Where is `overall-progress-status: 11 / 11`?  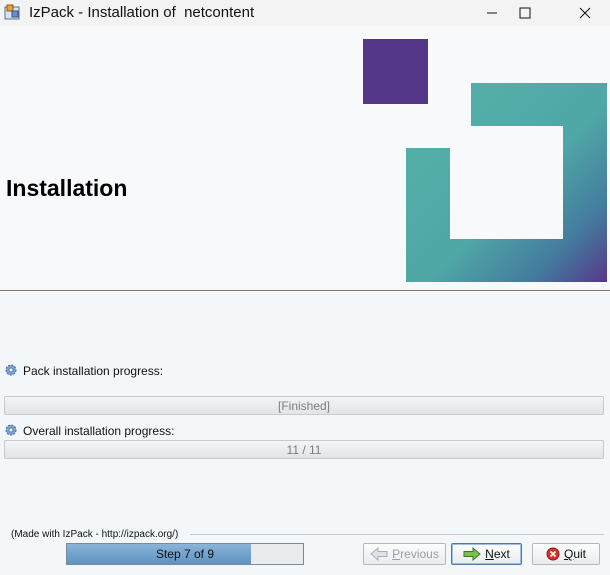 overall-progress-status: 11 / 11 is located at coordinates (304, 449).